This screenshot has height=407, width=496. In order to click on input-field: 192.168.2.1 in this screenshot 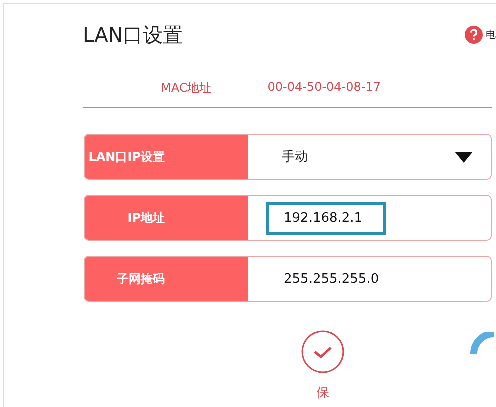, I will do `click(326, 218)`.